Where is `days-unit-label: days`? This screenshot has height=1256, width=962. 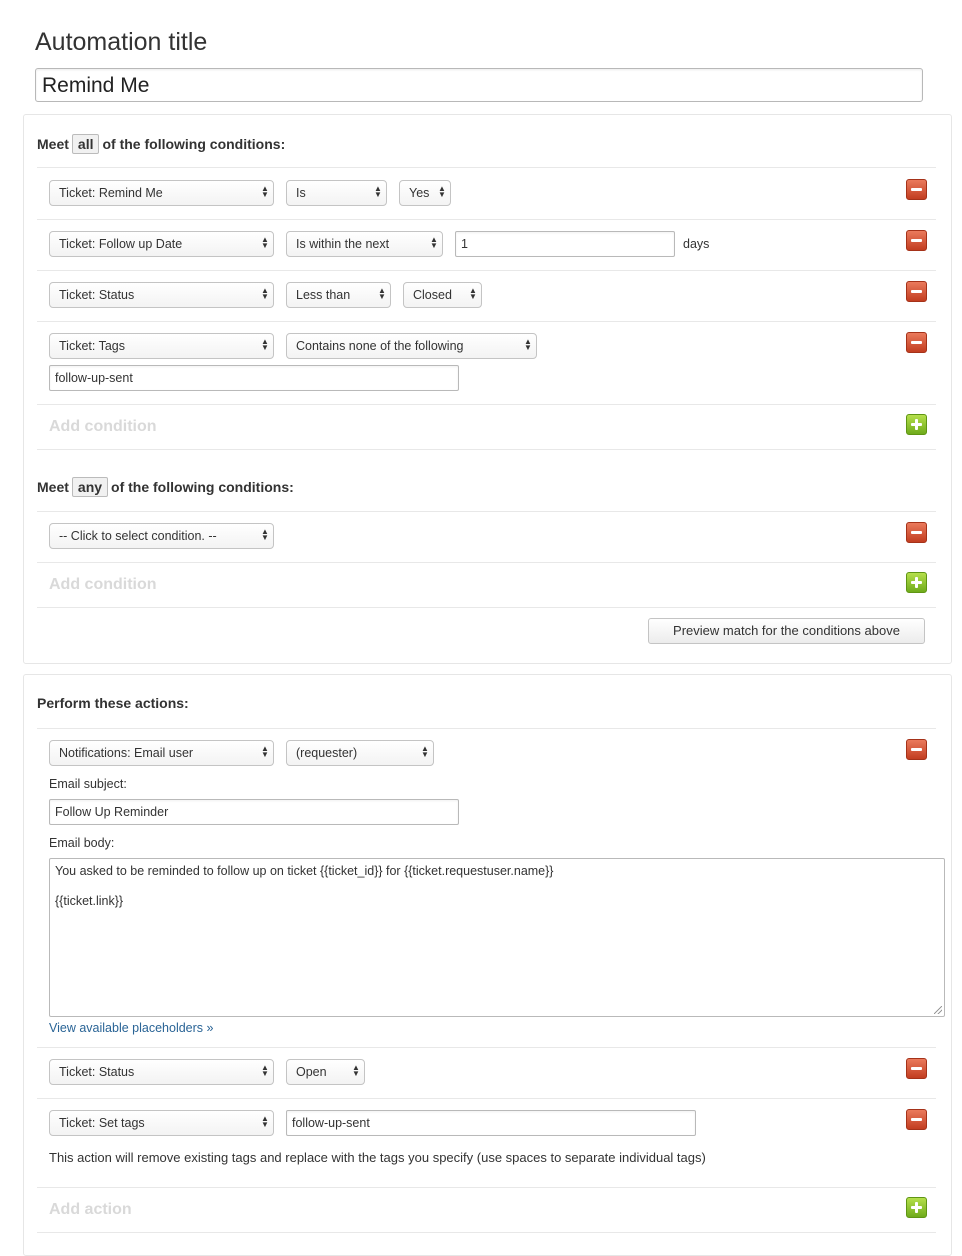 days-unit-label: days is located at coordinates (696, 244).